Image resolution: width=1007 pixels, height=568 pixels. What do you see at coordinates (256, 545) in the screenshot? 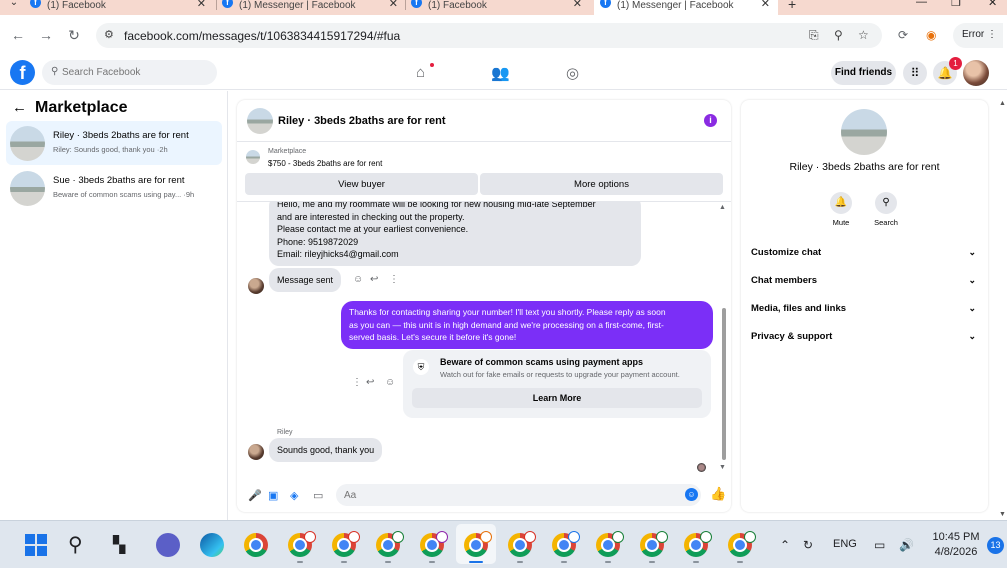
I see `chrome-icon` at bounding box center [256, 545].